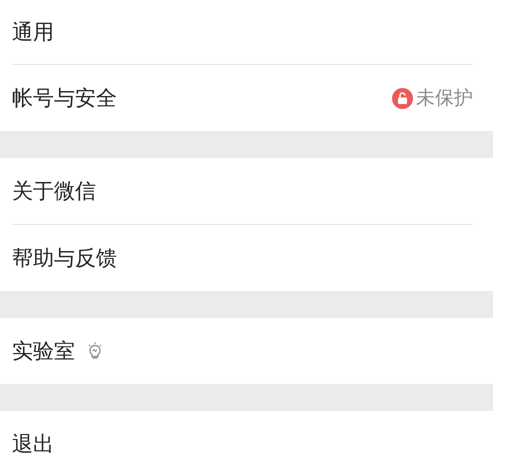 This screenshot has width=523, height=462. I want to click on row-label: 退出, so click(33, 444).